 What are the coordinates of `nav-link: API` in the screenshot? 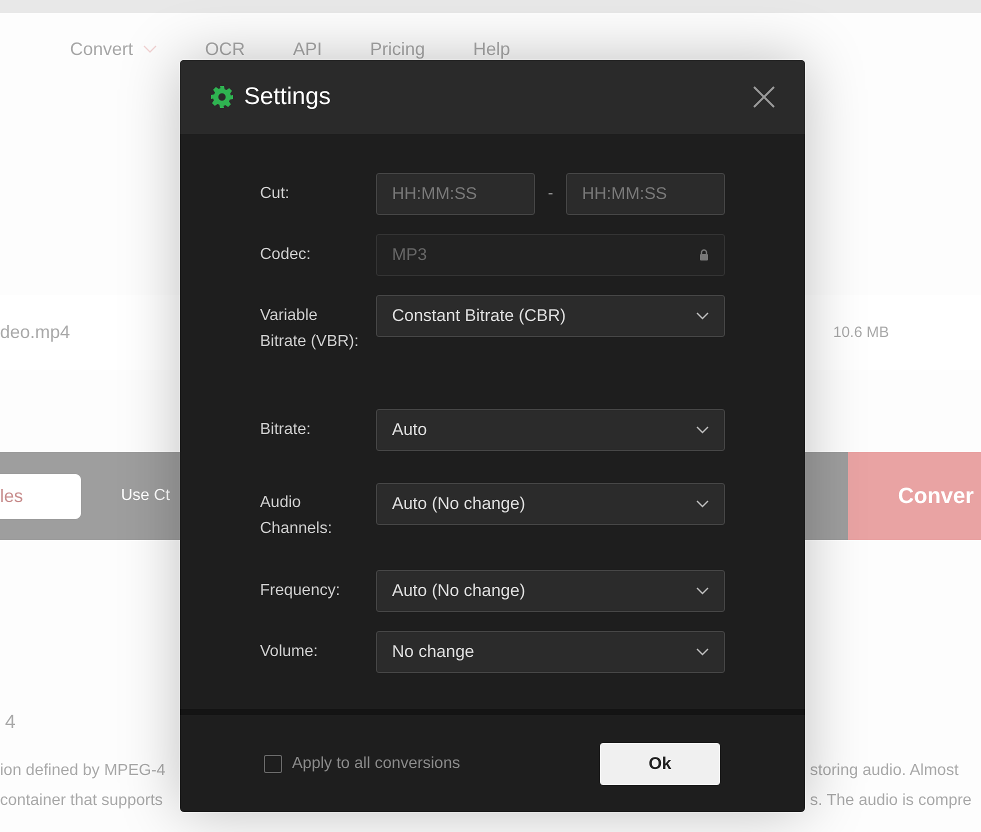 It's located at (307, 49).